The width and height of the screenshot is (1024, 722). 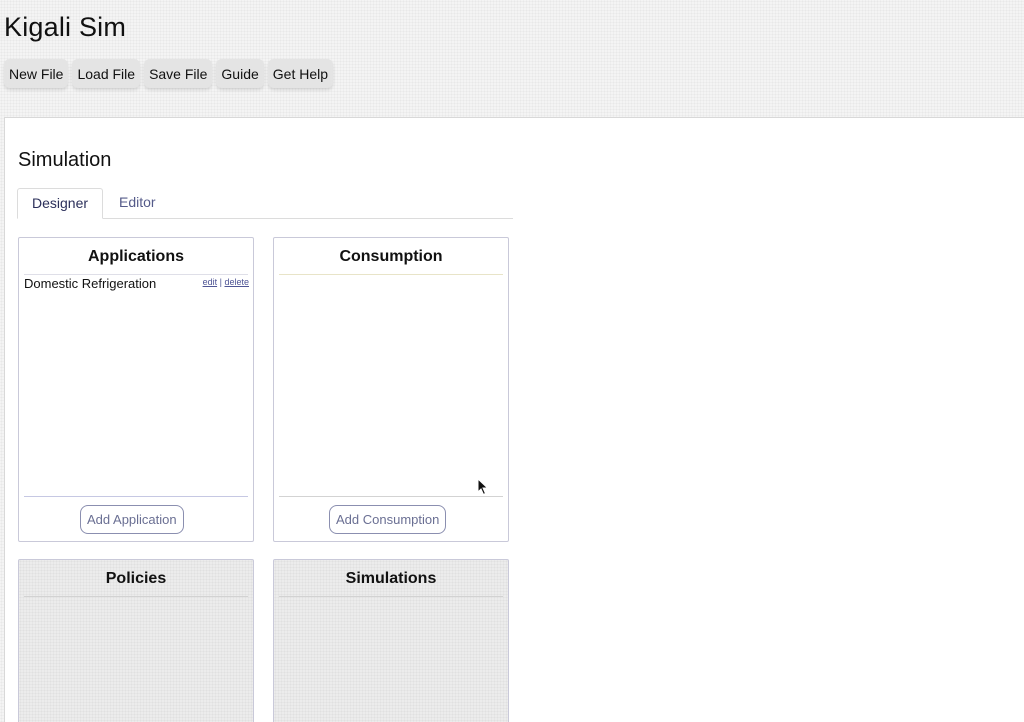 I want to click on item-actions: edit | delete, so click(x=226, y=282).